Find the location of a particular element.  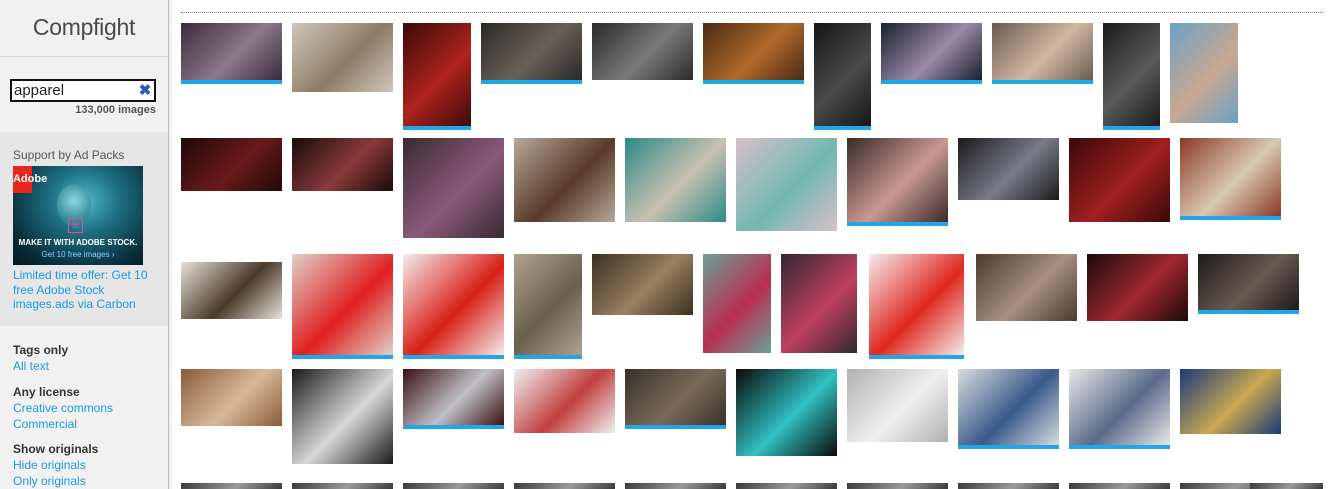

thumb-woman-plaid-shirt is located at coordinates (642, 284).